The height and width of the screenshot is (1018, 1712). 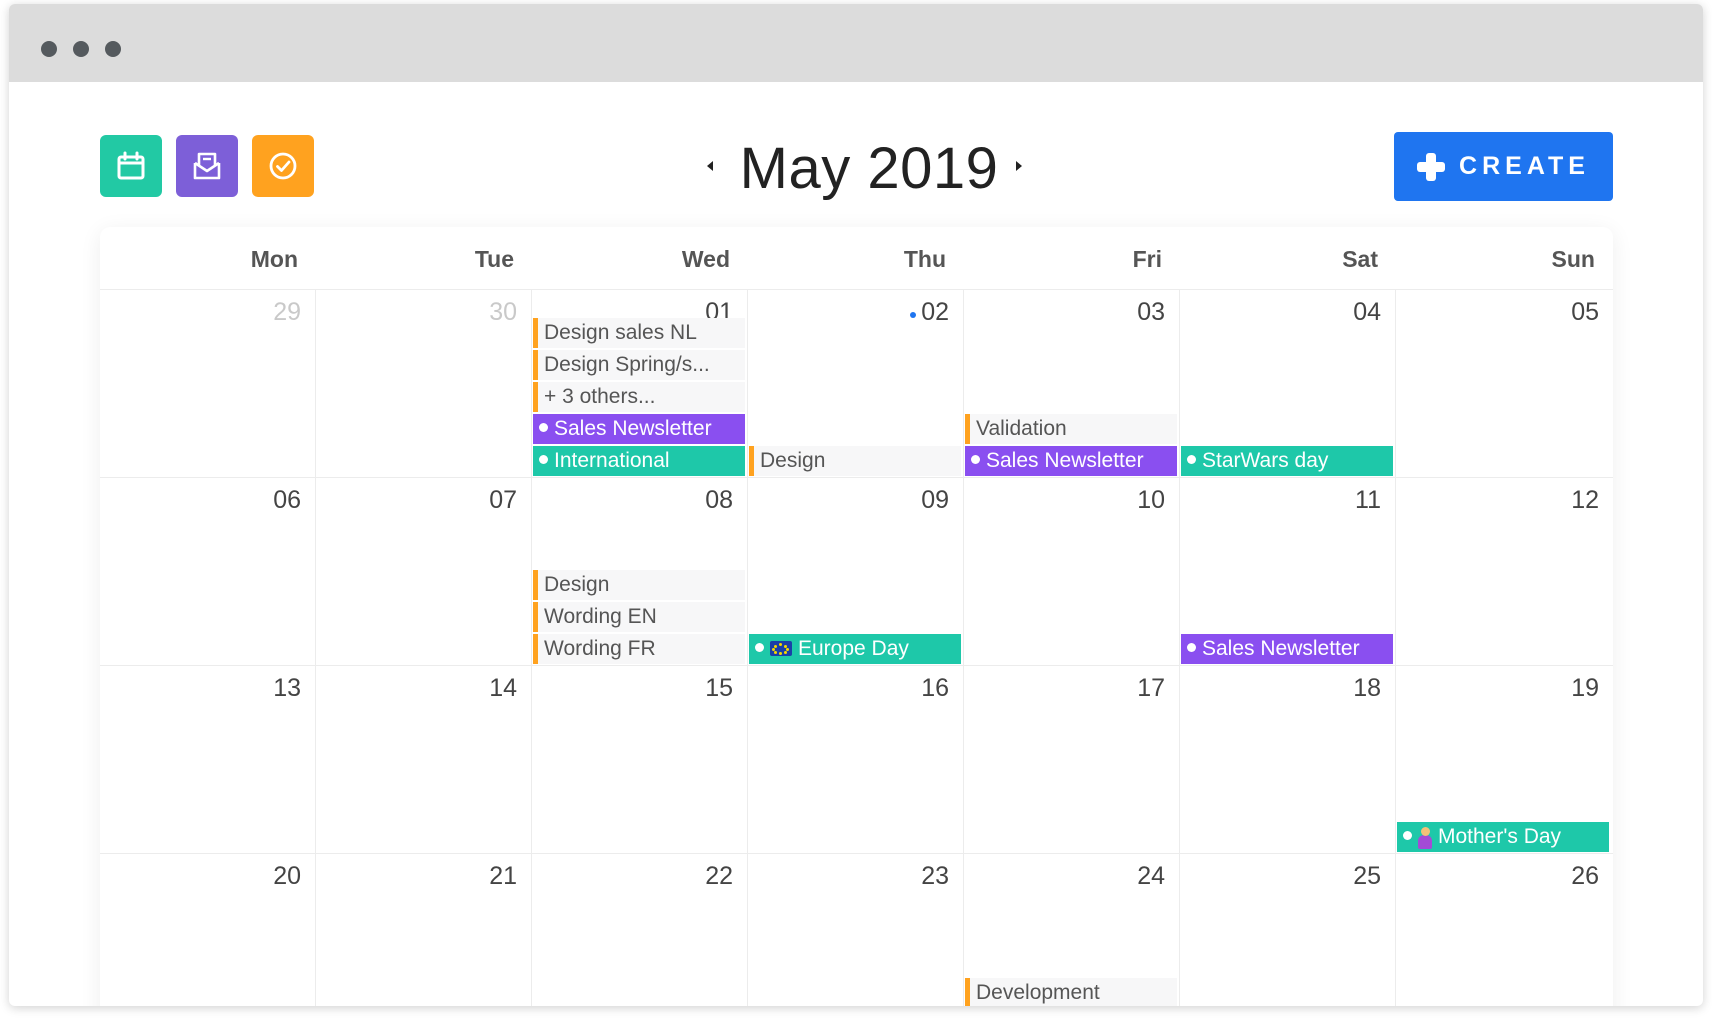 I want to click on window-close-dot, so click(x=49, y=49).